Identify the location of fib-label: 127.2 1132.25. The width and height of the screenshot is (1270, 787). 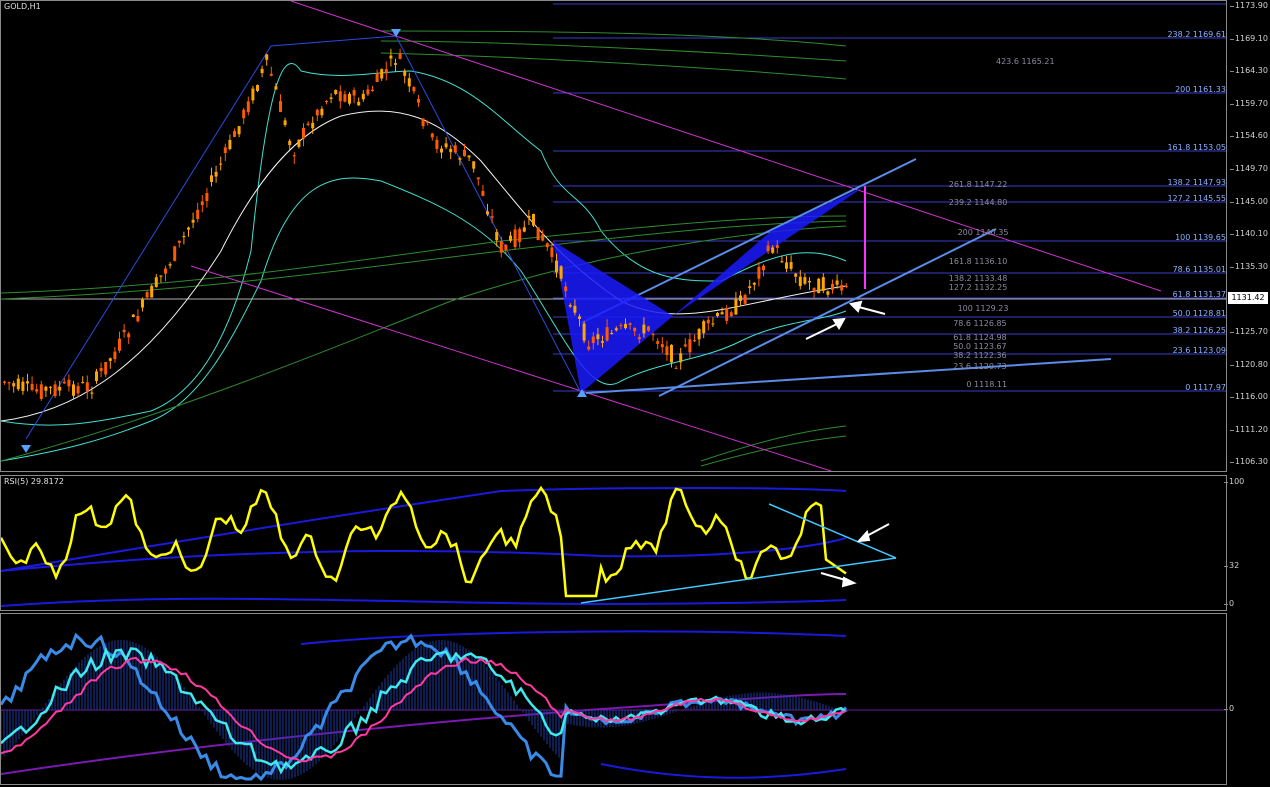
(978, 287).